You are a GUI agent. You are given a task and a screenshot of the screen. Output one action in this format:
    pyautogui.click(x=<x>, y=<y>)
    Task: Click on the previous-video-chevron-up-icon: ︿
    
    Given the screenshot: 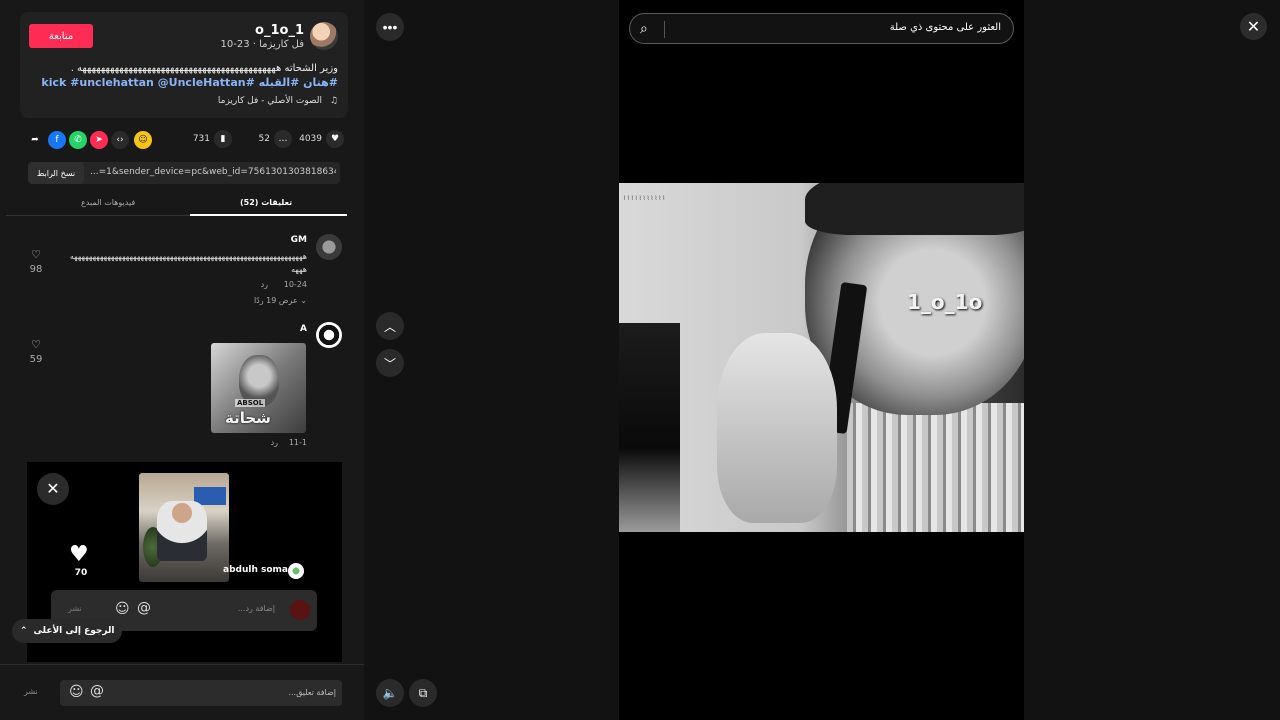 What is the action you would take?
    pyautogui.click(x=390, y=326)
    